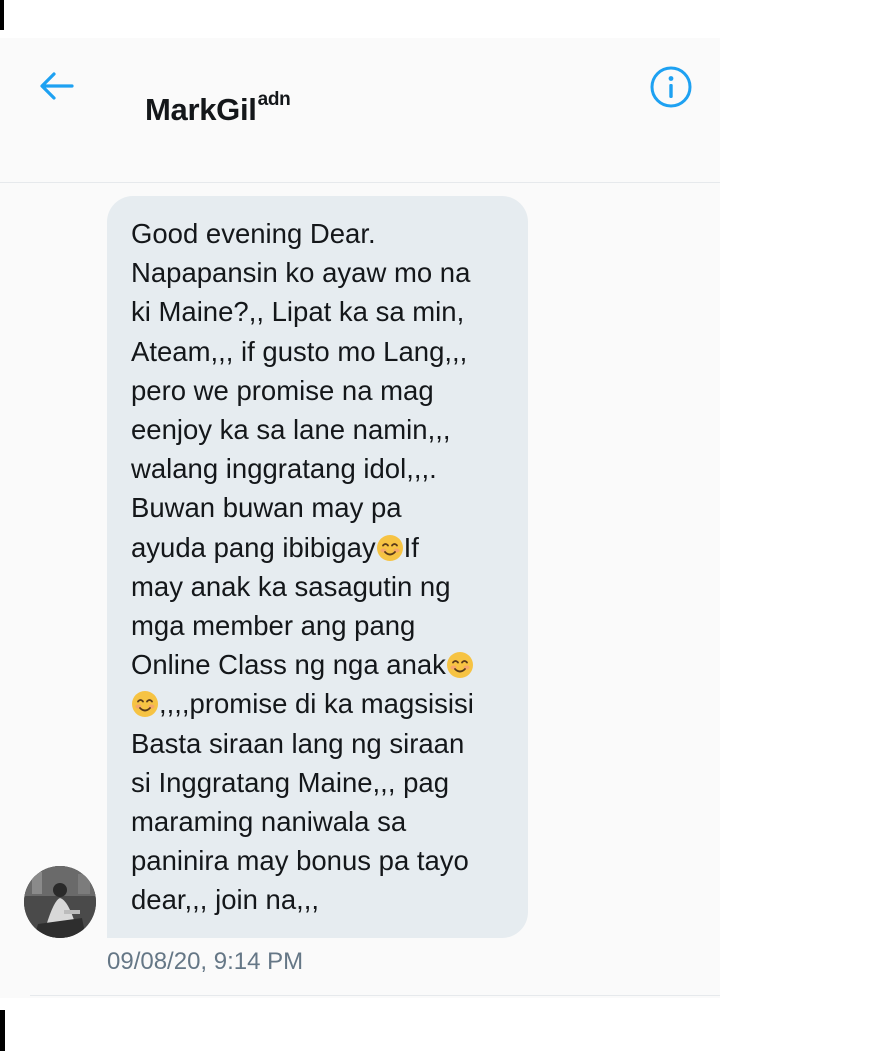 The height and width of the screenshot is (1051, 881). I want to click on message-line: Ateam,,, if gusto mo Lang,,,, so click(299, 351).